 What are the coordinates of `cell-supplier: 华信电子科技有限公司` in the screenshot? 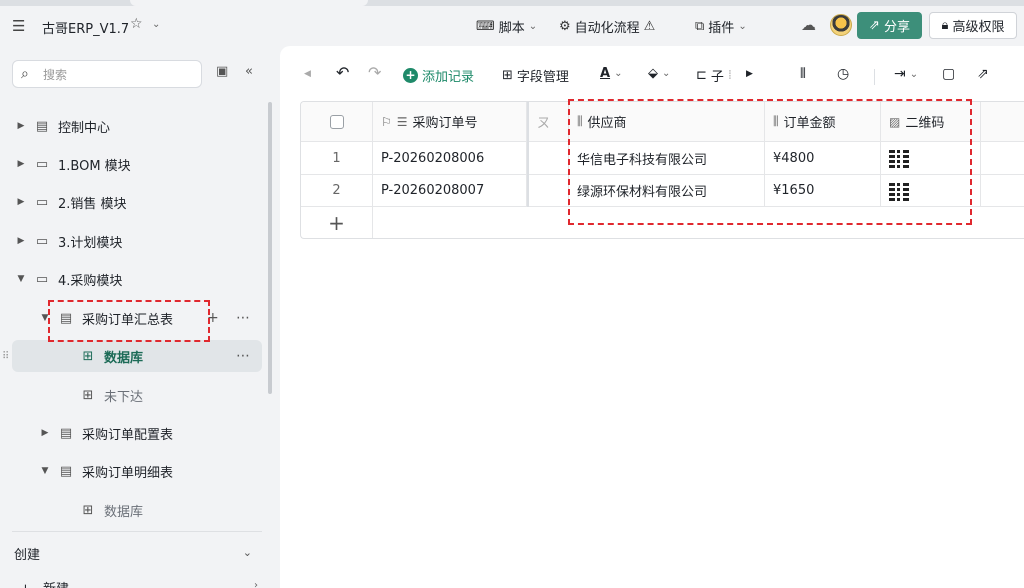 It's located at (667, 158).